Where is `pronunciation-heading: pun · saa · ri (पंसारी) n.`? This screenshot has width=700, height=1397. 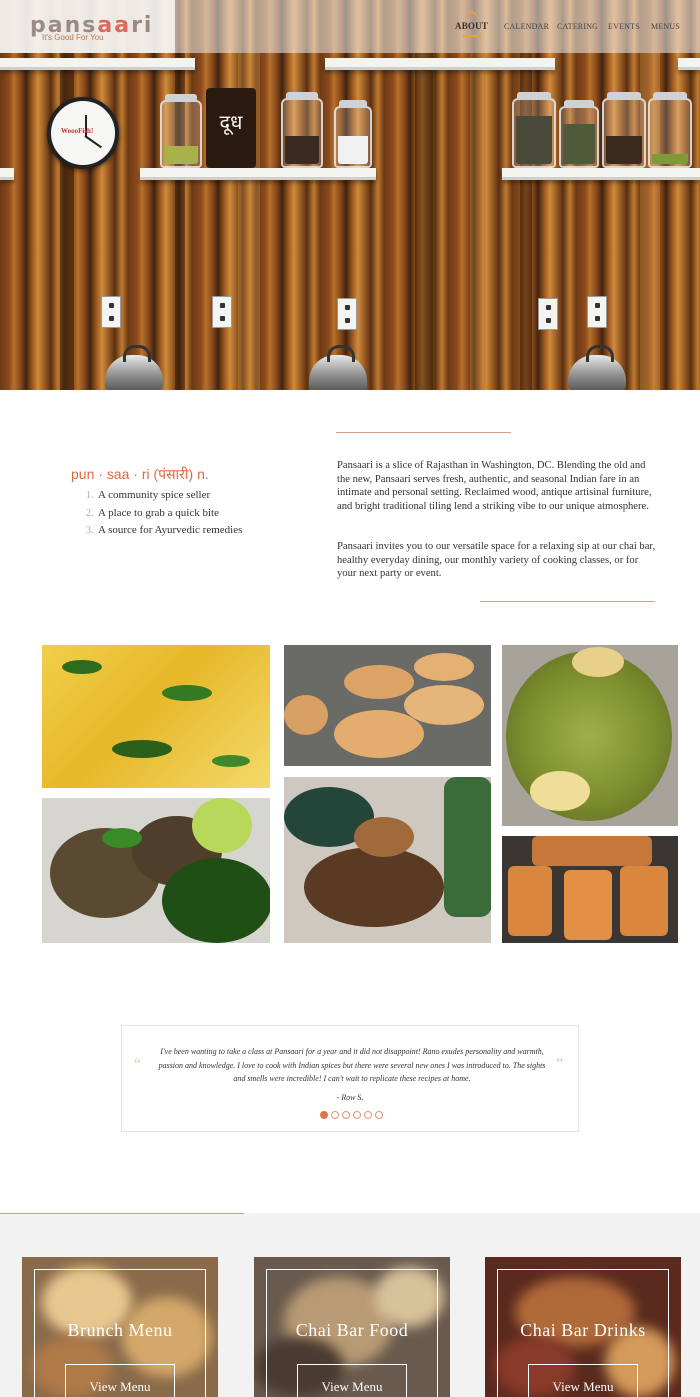
pronunciation-heading: pun · saa · ri (पंसारी) n. is located at coordinates (140, 474).